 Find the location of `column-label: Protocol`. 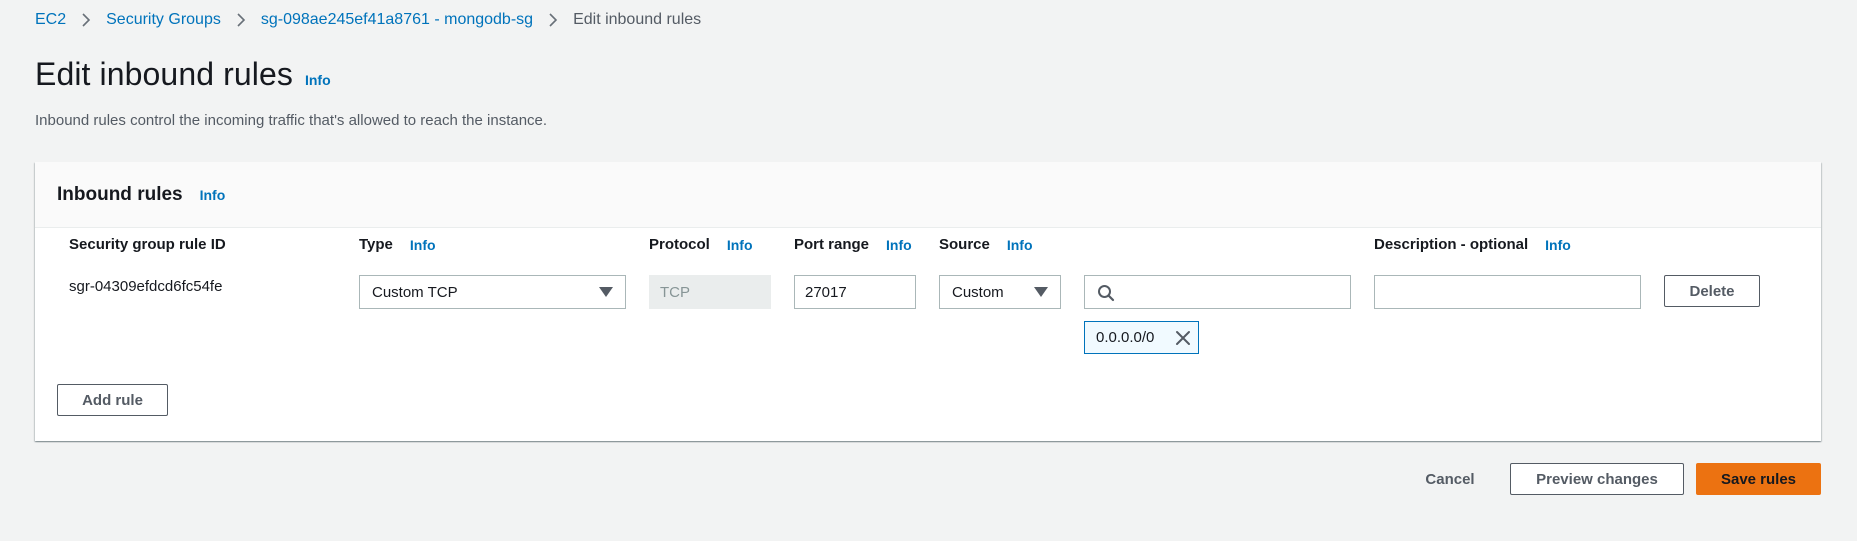

column-label: Protocol is located at coordinates (679, 244).